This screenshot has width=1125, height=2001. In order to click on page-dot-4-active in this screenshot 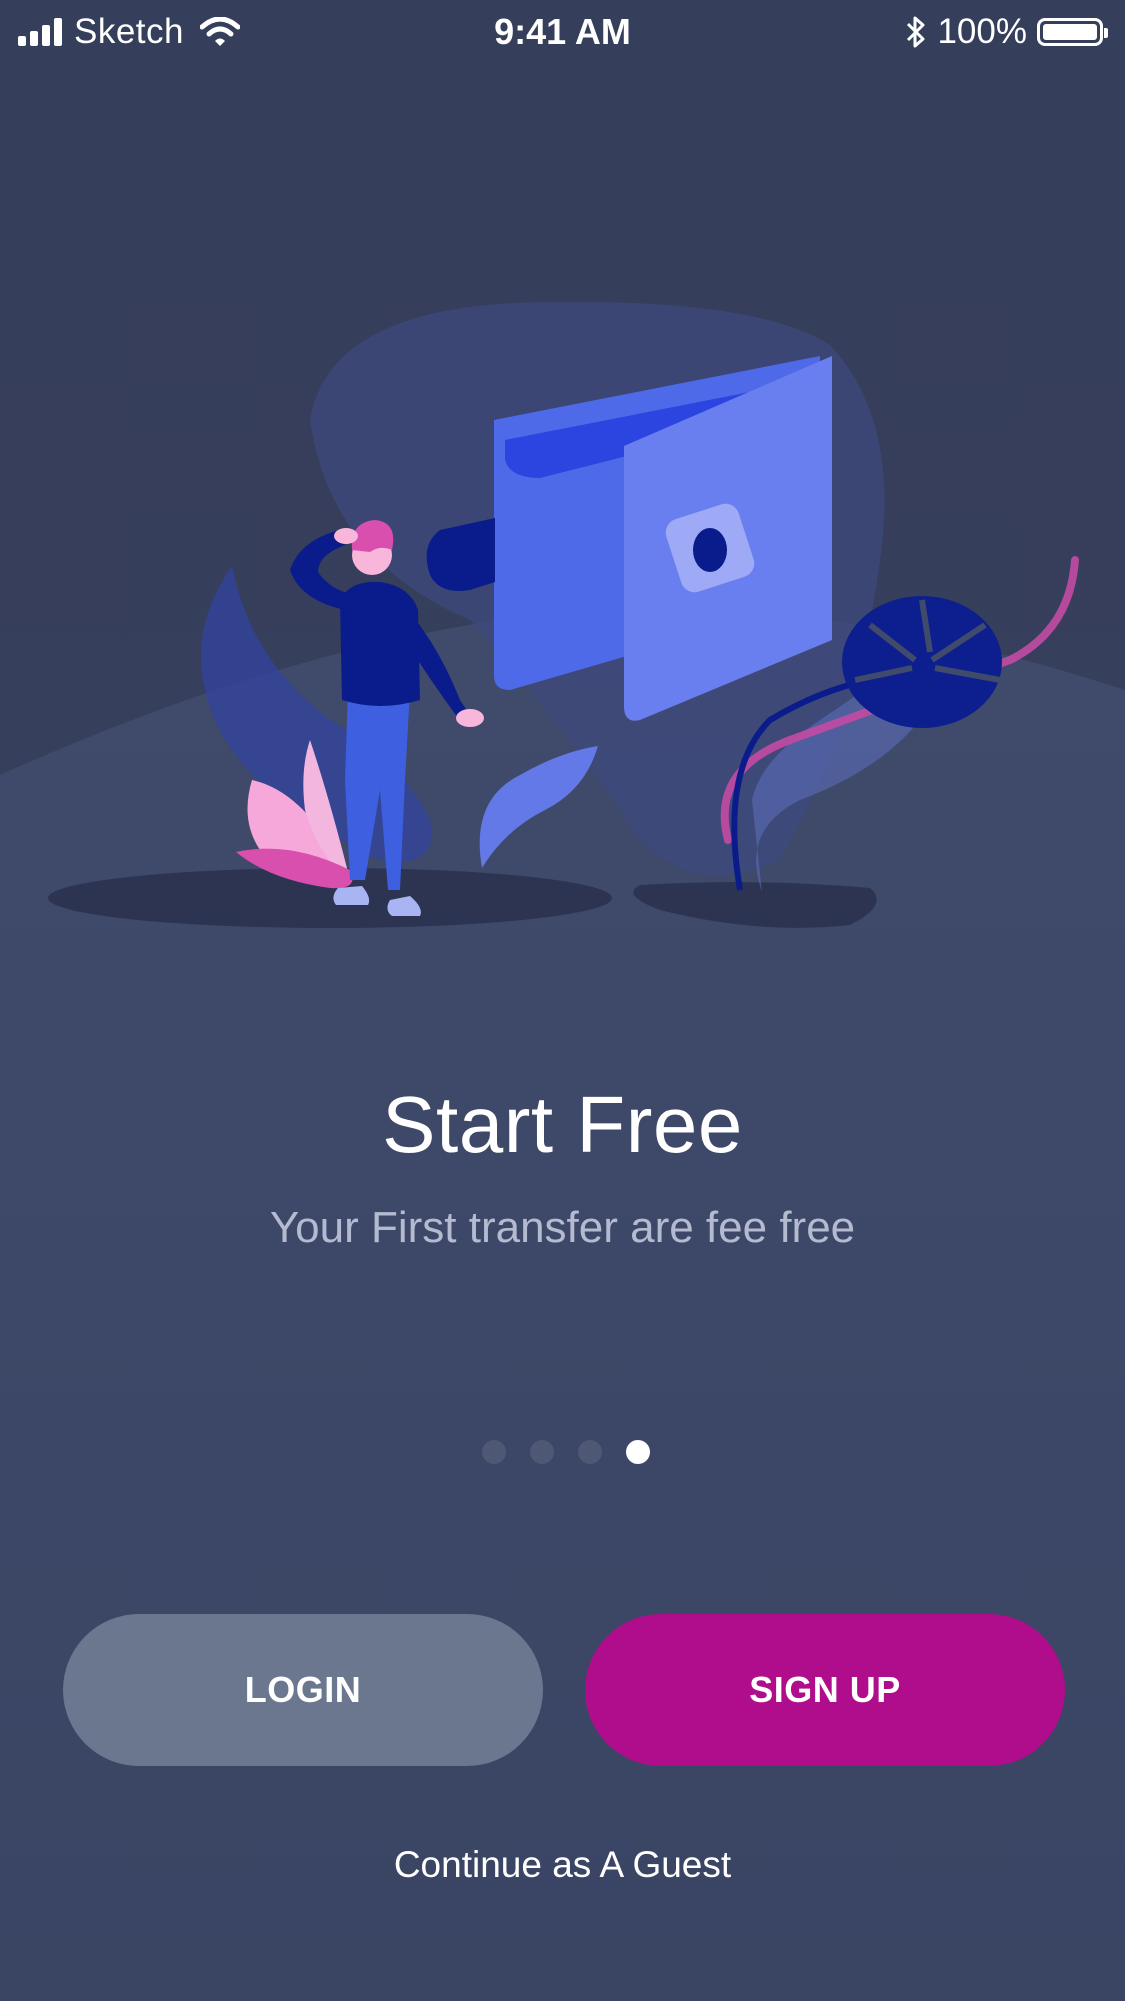, I will do `click(637, 1452)`.